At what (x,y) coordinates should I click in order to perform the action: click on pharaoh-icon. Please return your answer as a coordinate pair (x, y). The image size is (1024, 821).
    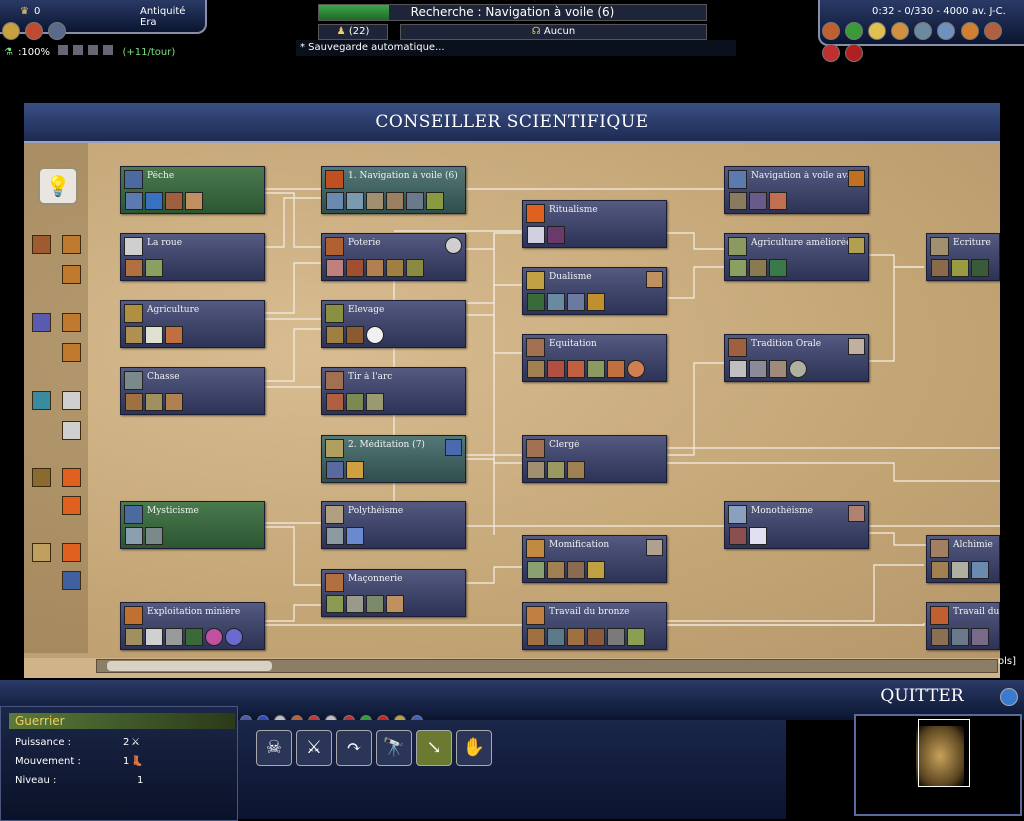
    Looking at the image, I should click on (535, 280).